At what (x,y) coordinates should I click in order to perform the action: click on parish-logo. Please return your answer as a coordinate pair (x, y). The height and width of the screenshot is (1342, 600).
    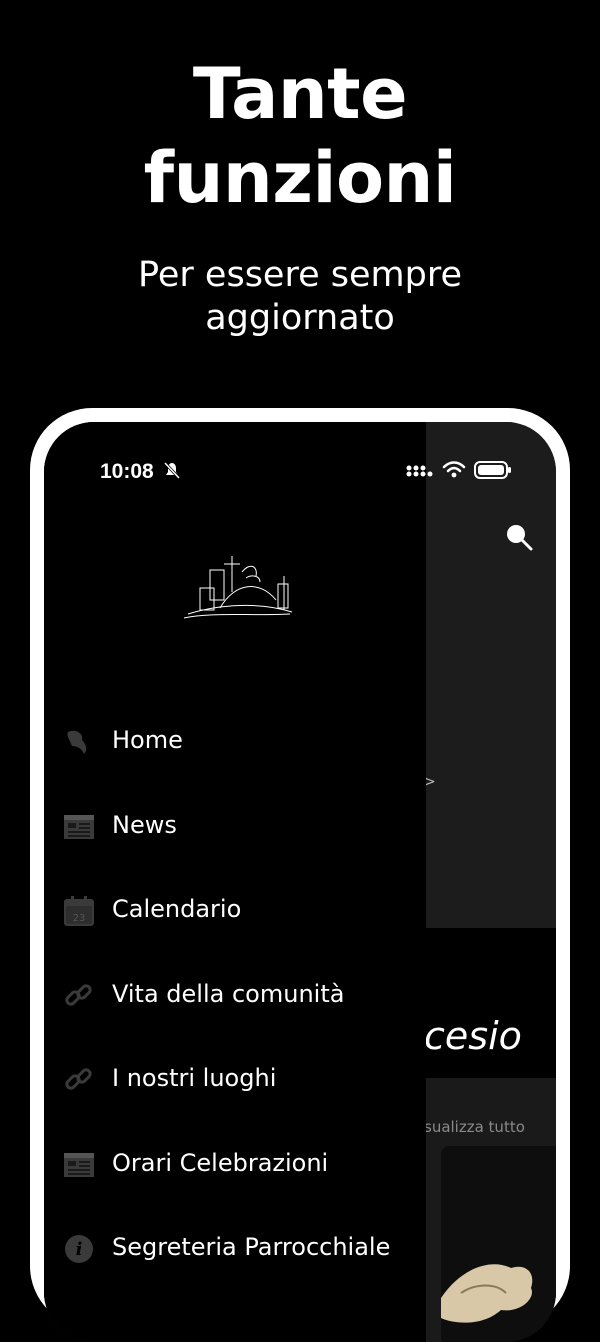
    Looking at the image, I should click on (238, 592).